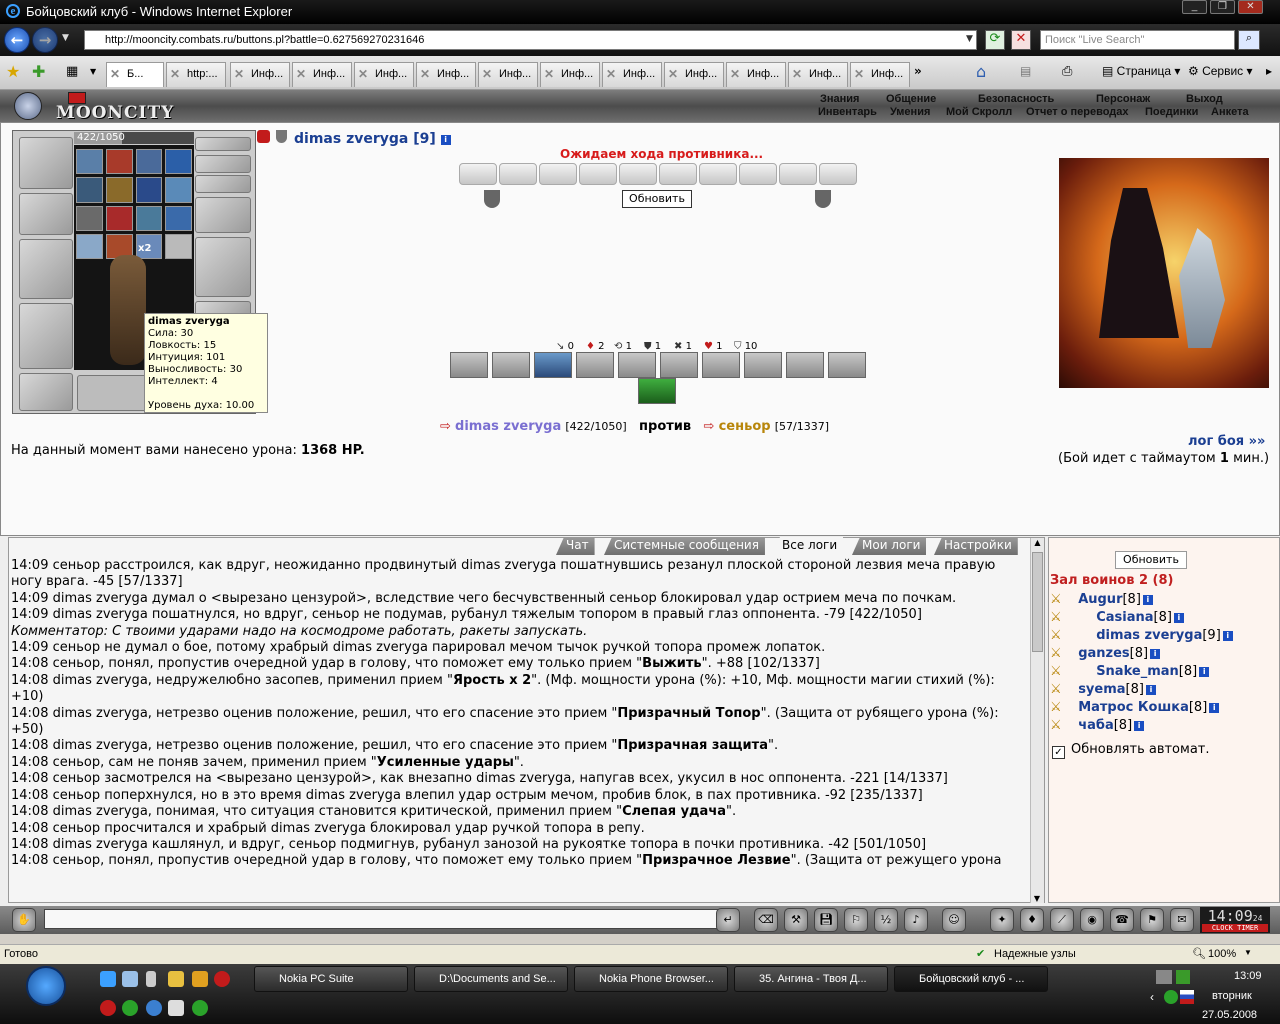 The width and height of the screenshot is (1280, 1024). I want to click on print-icon: ⎙, so click(1067, 71).